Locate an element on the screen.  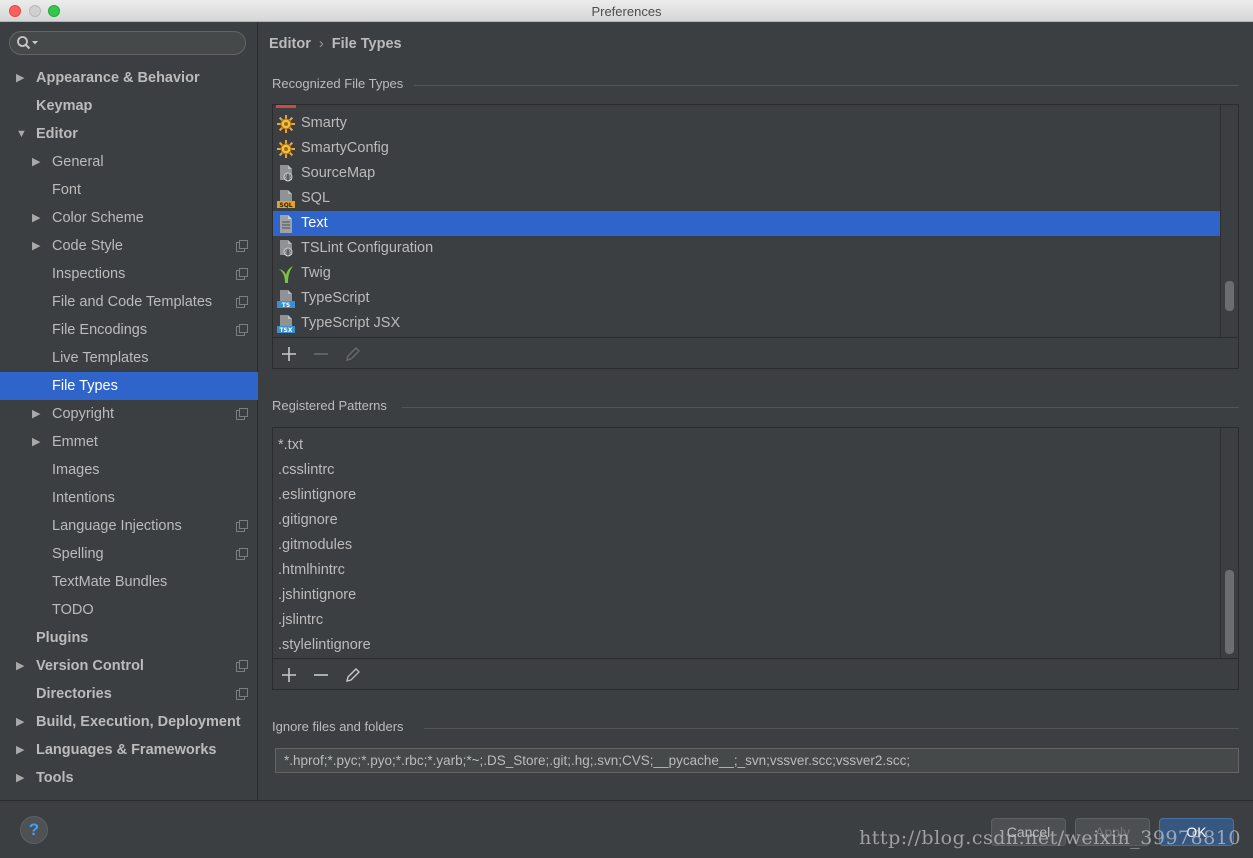
pattern-label: .gitignore is located at coordinates (308, 520).